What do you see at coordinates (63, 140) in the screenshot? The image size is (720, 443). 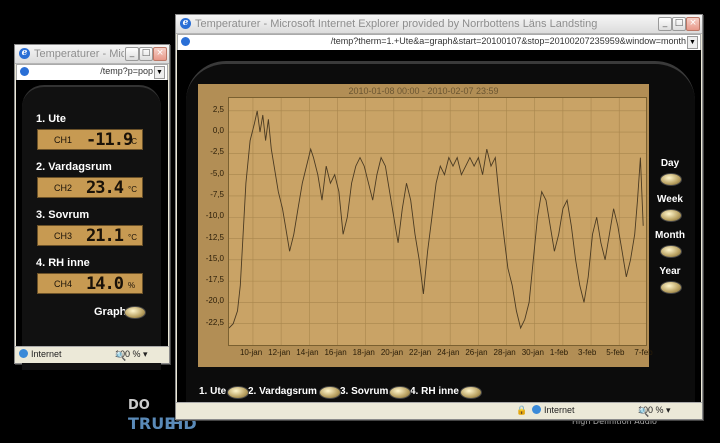 I see `channel-label: CH1` at bounding box center [63, 140].